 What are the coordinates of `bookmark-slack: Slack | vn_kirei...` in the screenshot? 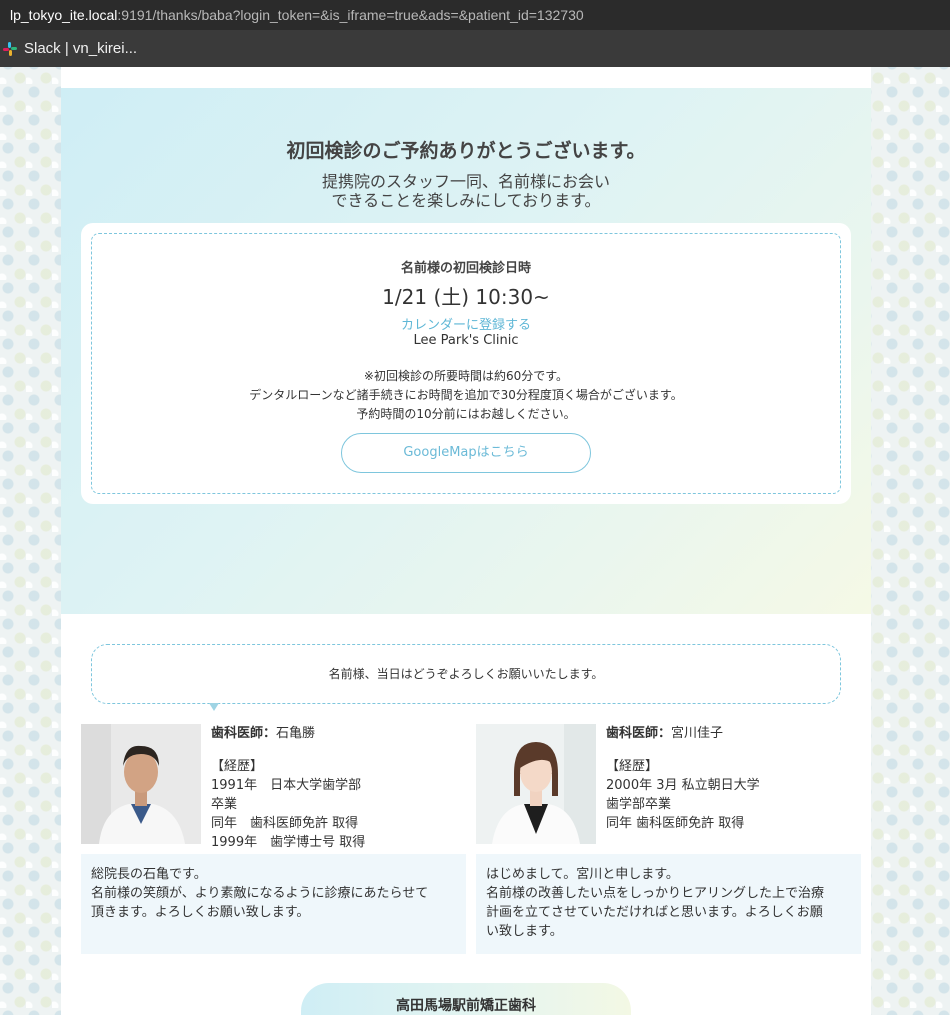 It's located at (69, 48).